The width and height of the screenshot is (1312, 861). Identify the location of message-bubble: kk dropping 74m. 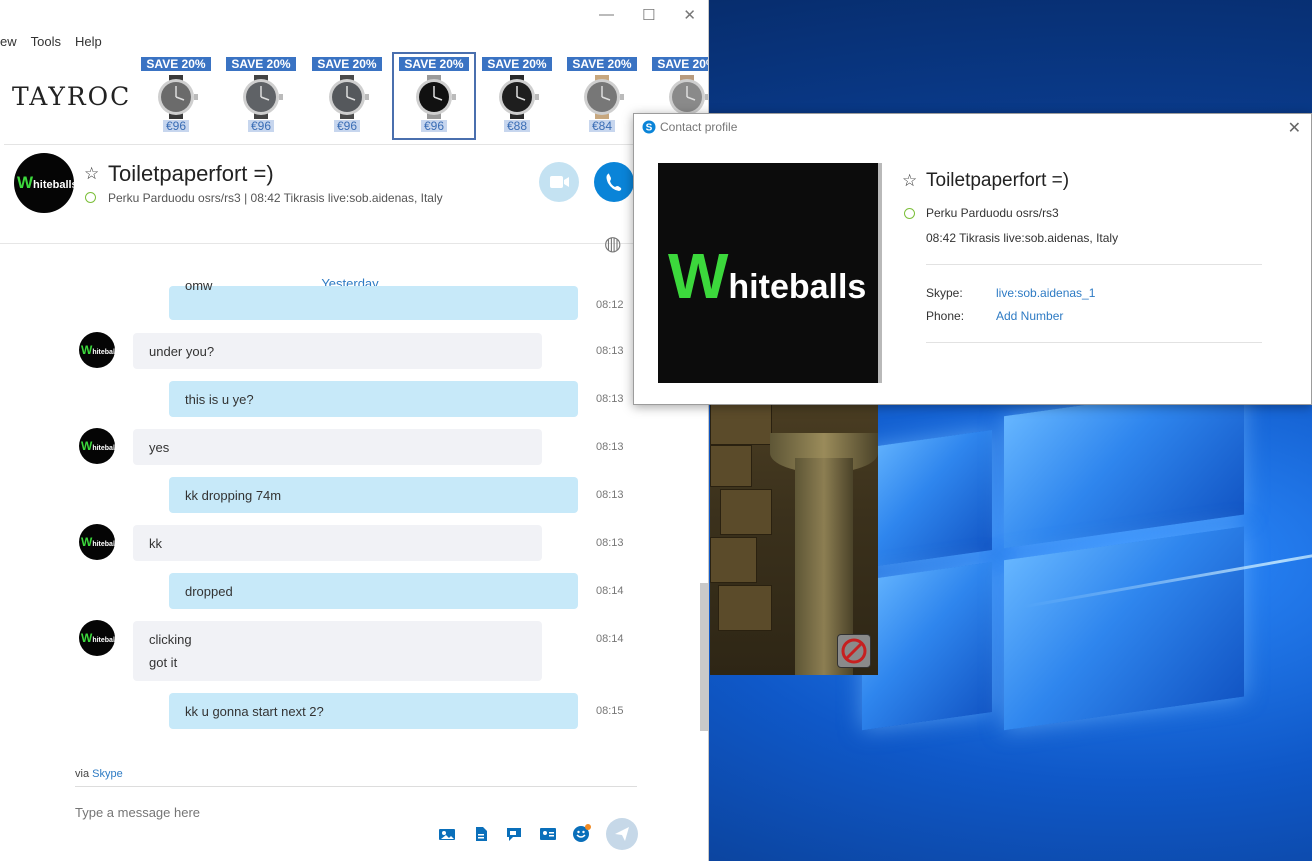
(373, 495).